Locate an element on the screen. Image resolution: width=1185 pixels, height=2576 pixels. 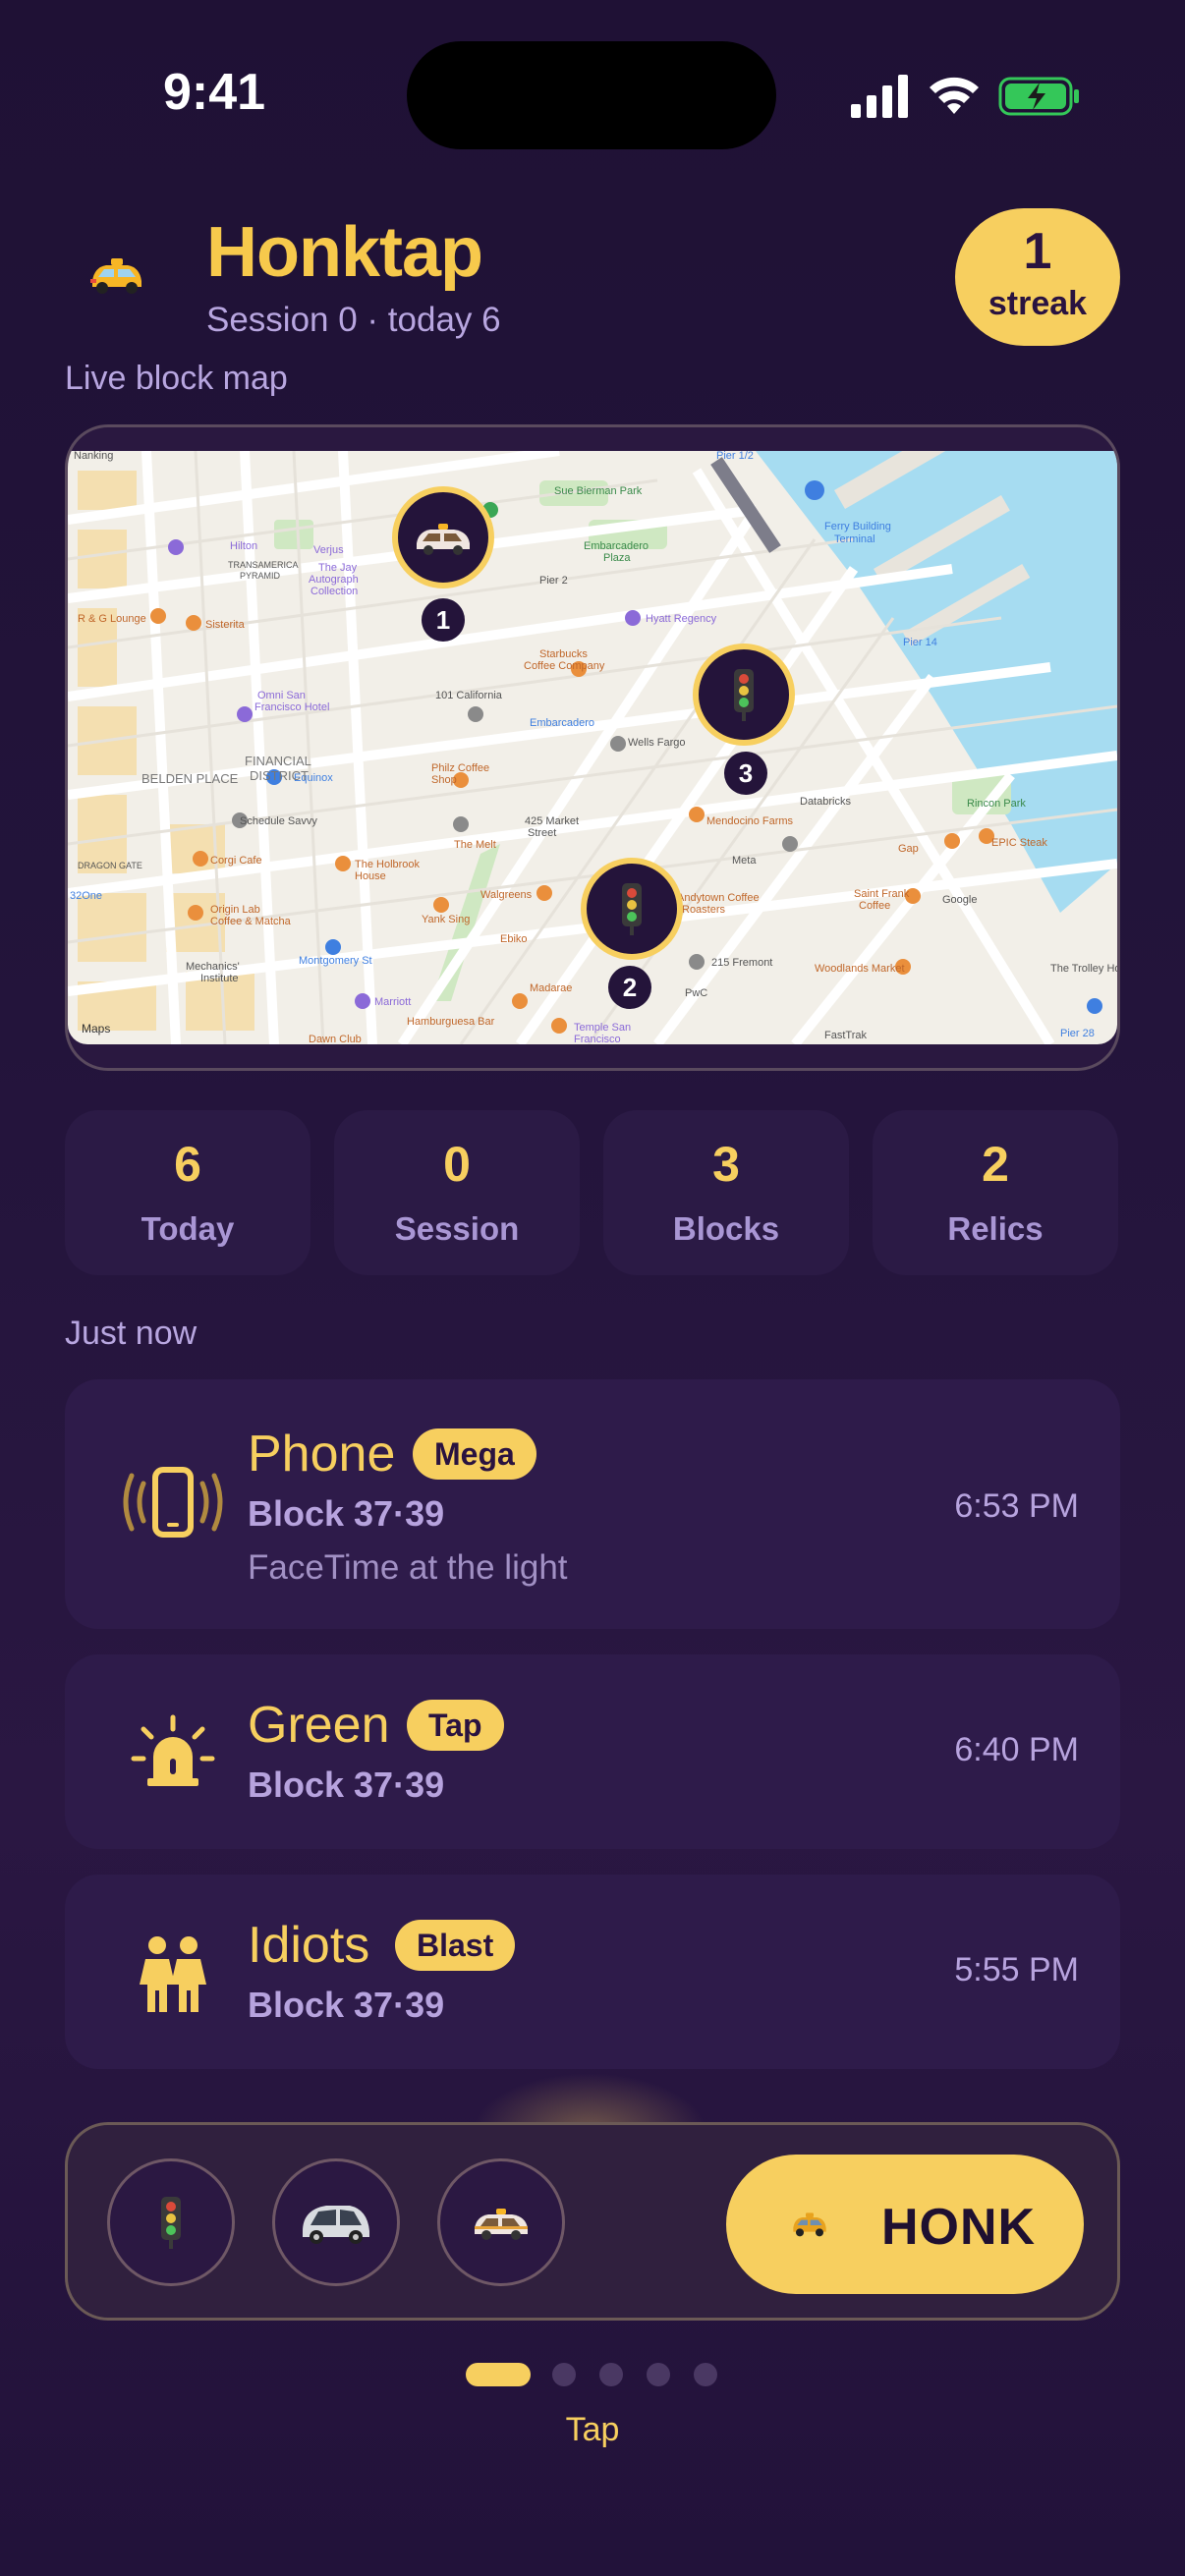
stat-value: 2 is located at coordinates (996, 1164).